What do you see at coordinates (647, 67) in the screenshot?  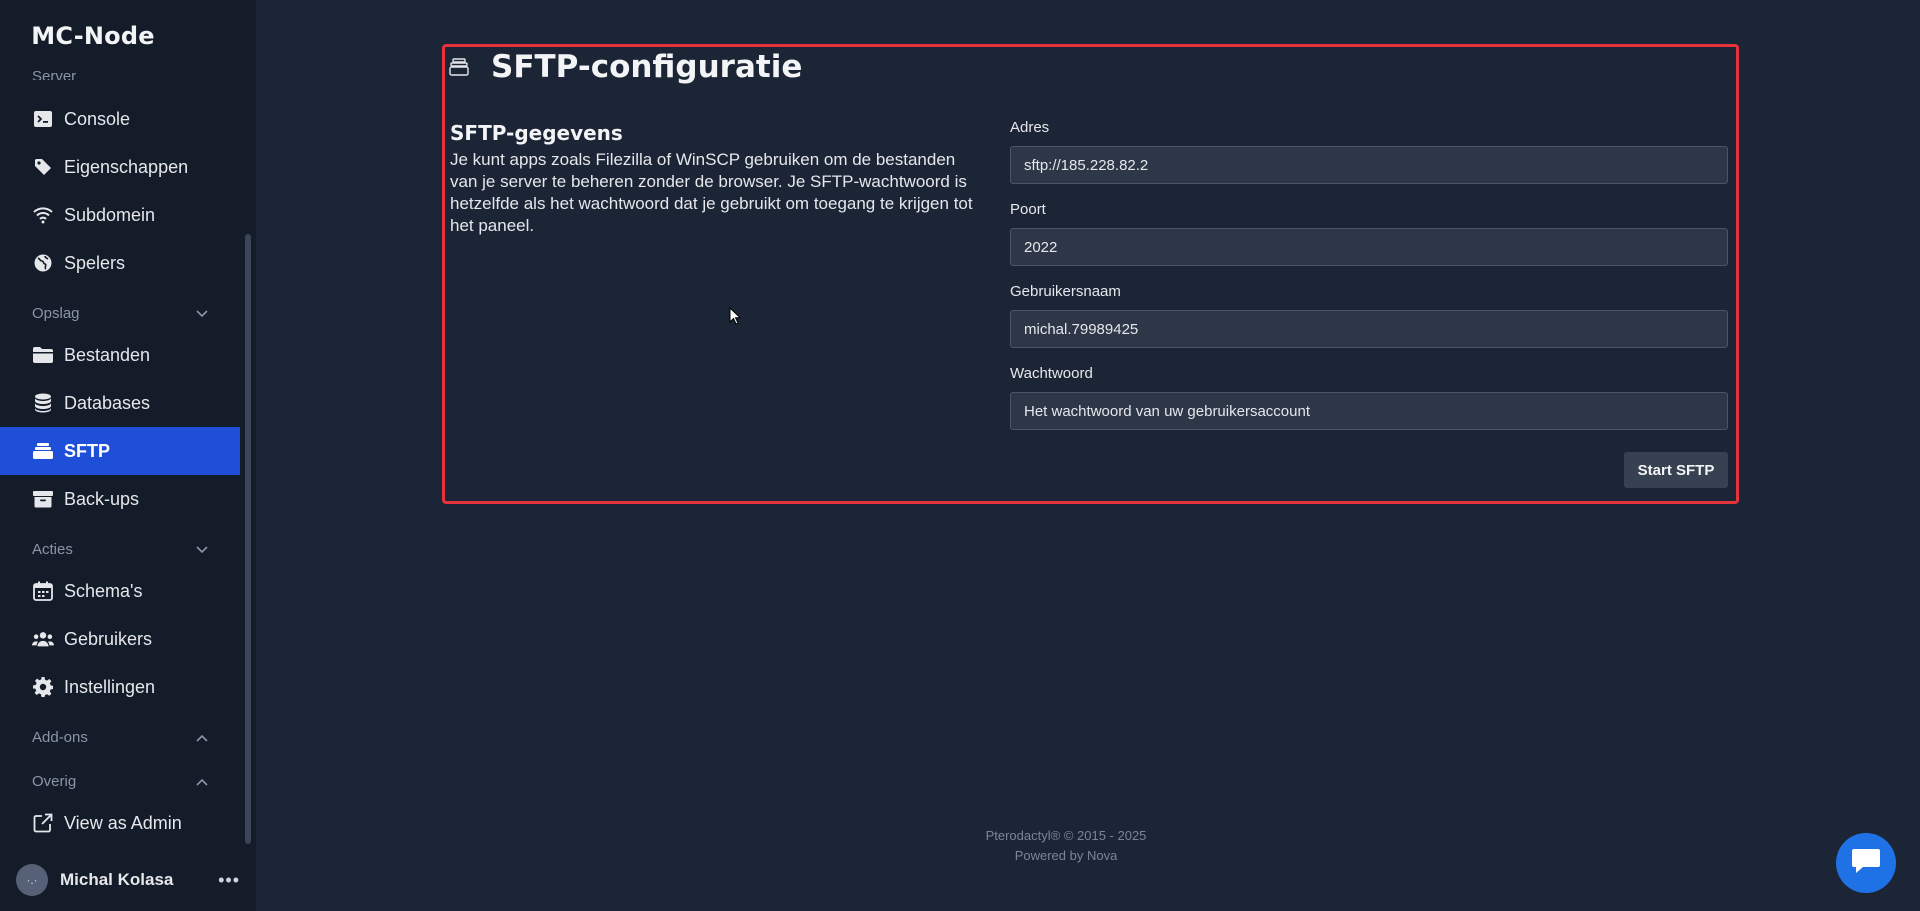 I see `page-title: SFTP-configuratie` at bounding box center [647, 67].